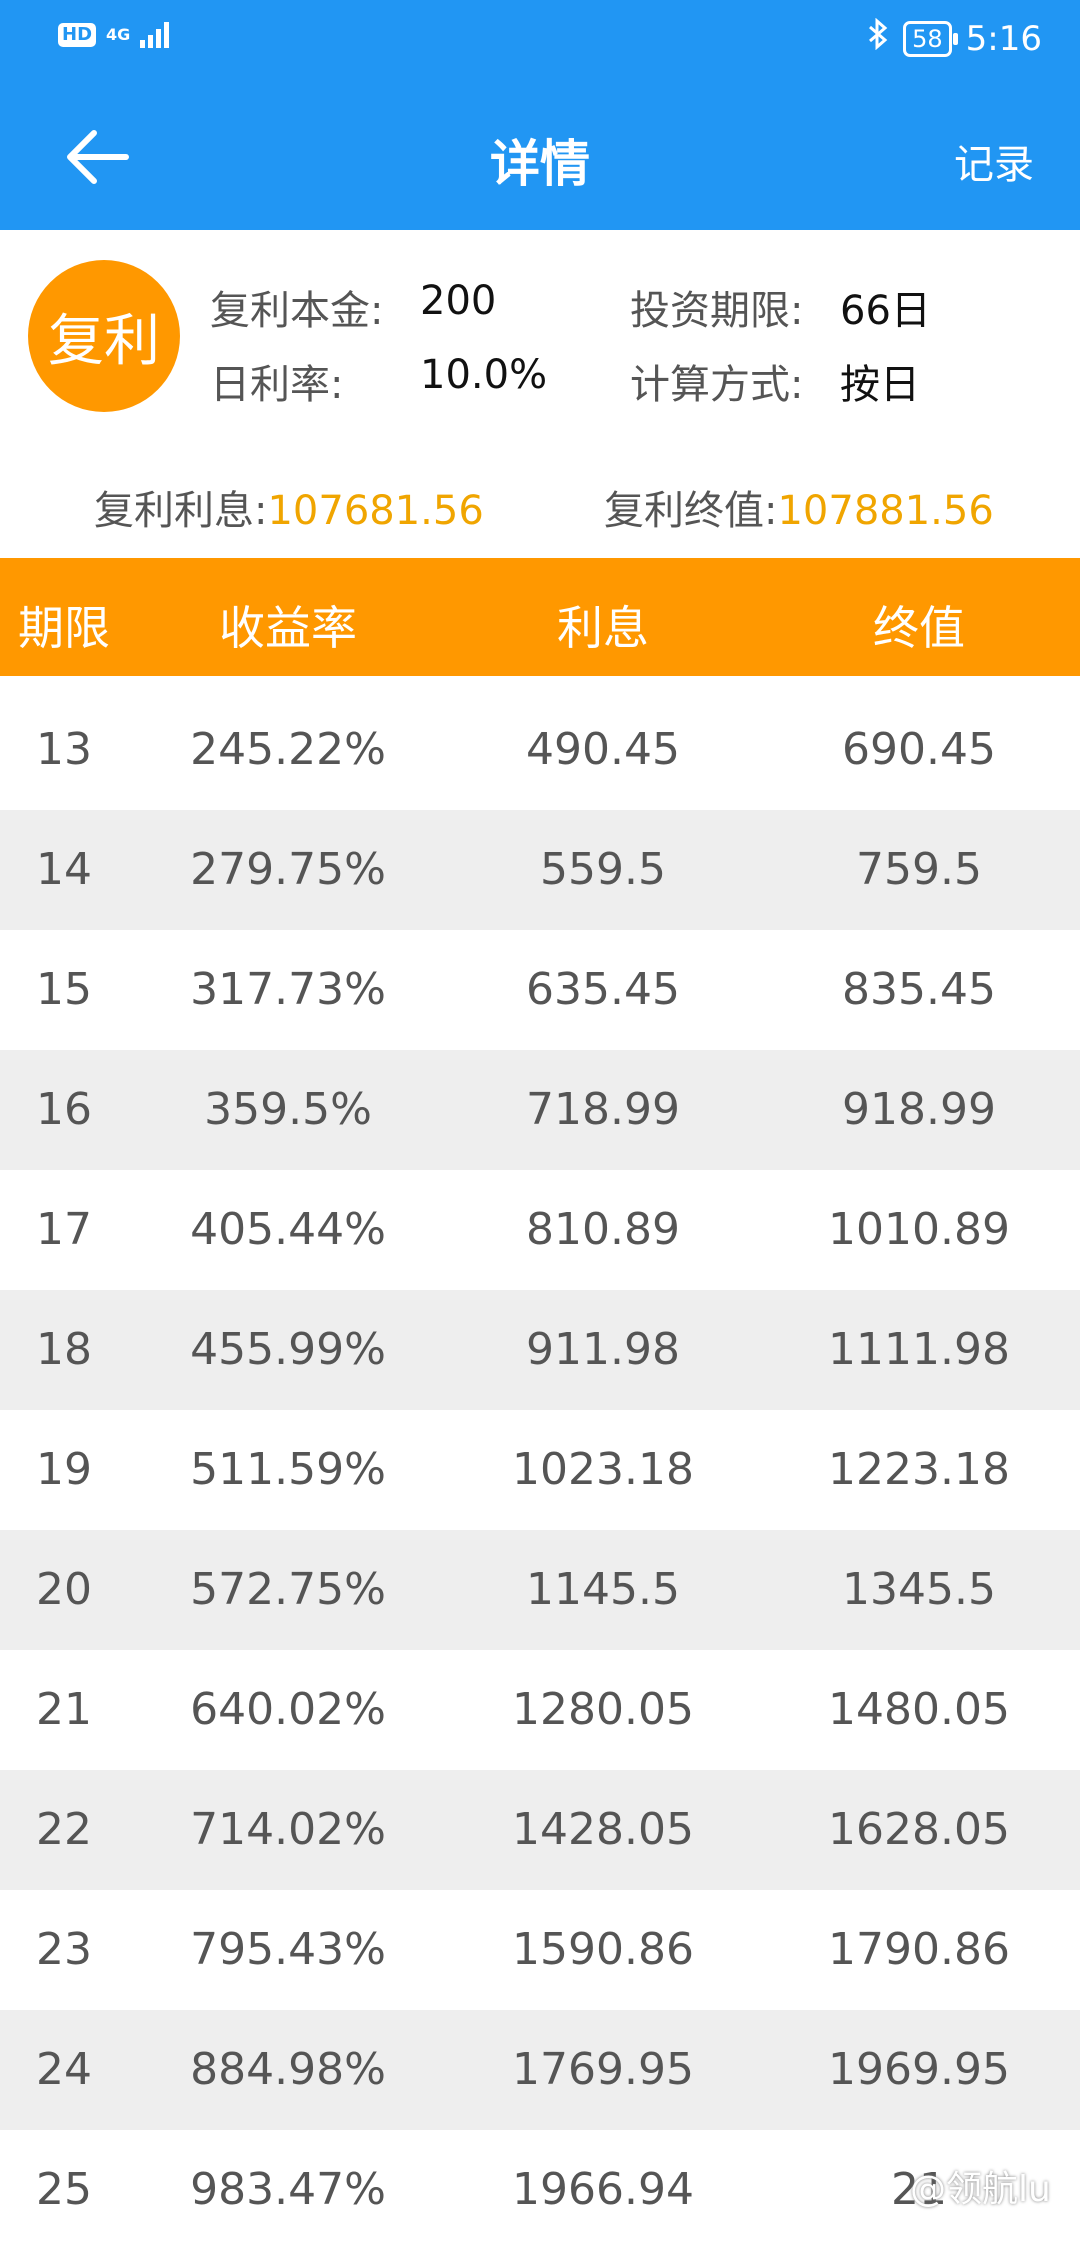  I want to click on cell-interest: 1280.05, so click(603, 1709).